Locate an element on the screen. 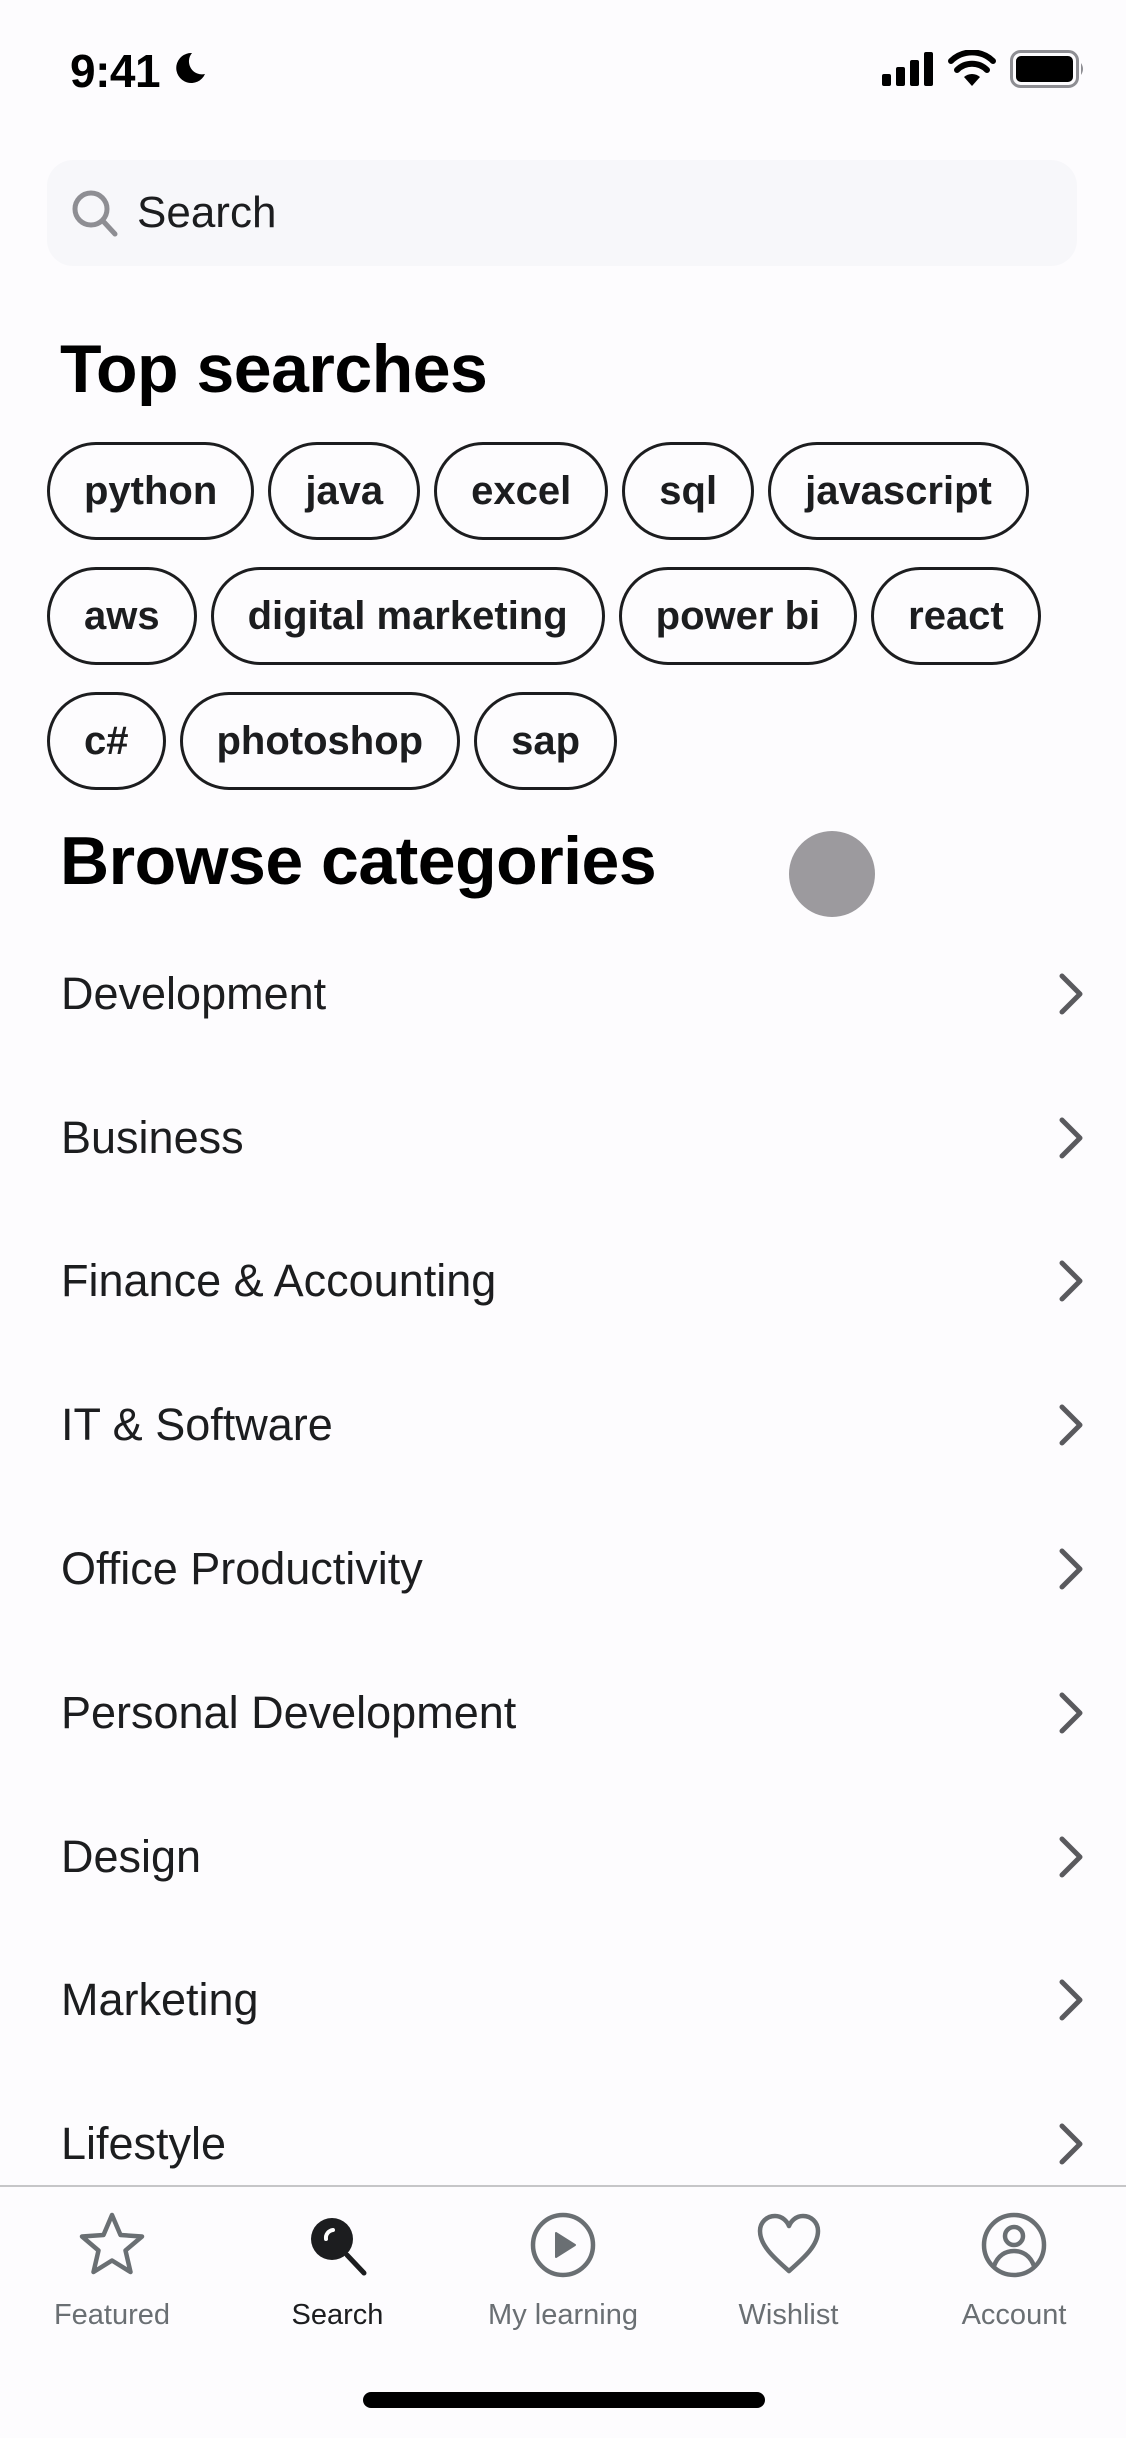  category-label: Finance & Accounting is located at coordinates (279, 1281).